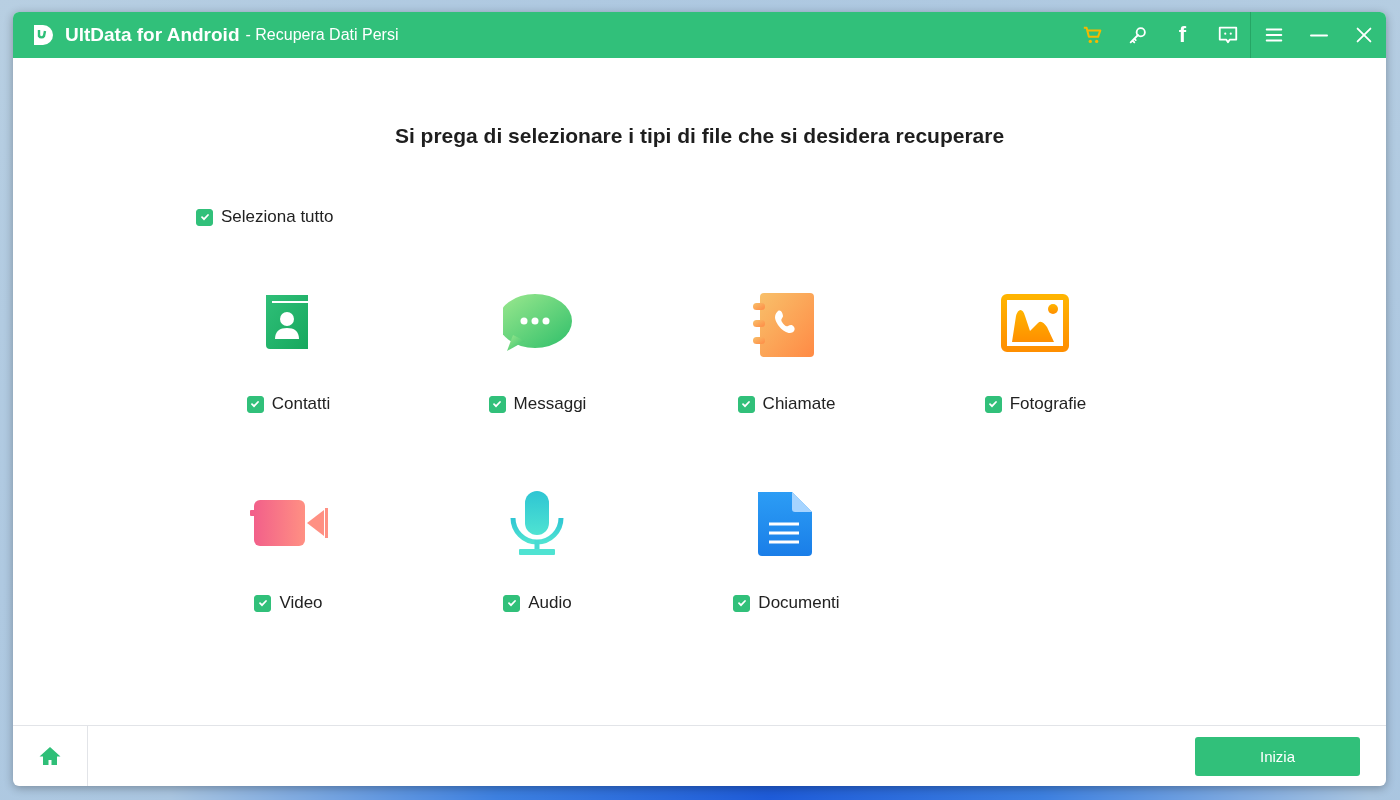 The image size is (1400, 800). I want to click on minimize-icon, so click(1318, 35).